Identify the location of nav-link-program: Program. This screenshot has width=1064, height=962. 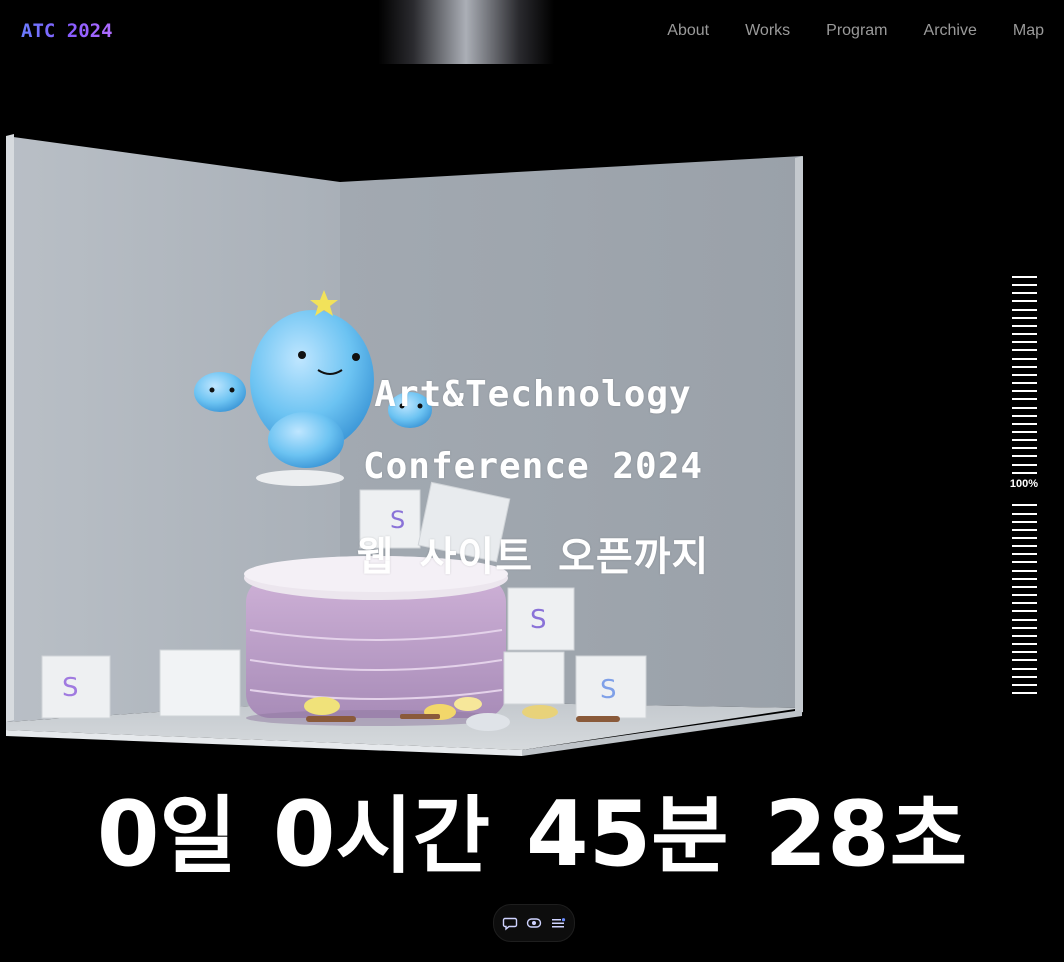
(856, 31).